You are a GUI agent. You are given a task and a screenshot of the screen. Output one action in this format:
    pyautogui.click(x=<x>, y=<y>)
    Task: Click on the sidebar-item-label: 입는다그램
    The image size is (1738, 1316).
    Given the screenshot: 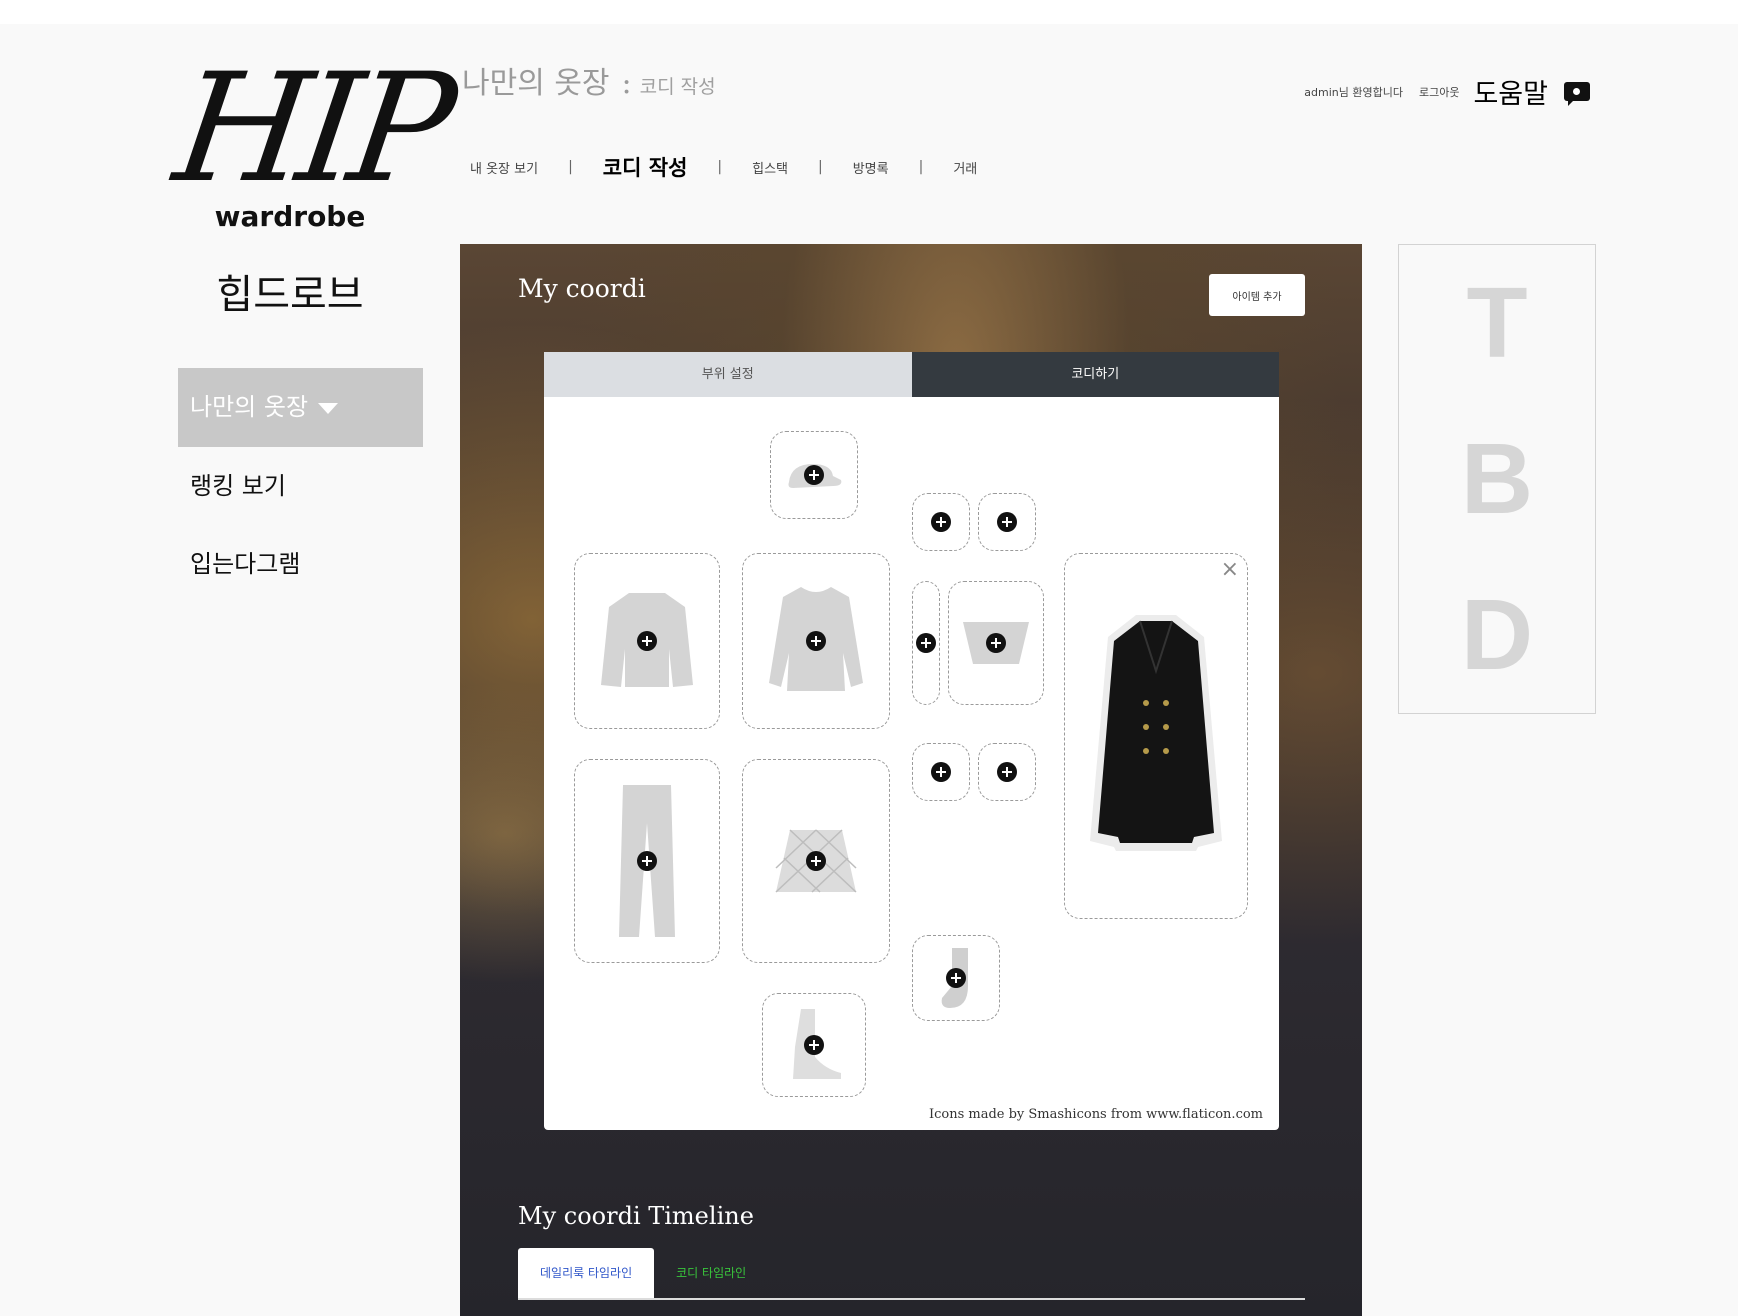 What is the action you would take?
    pyautogui.click(x=245, y=564)
    